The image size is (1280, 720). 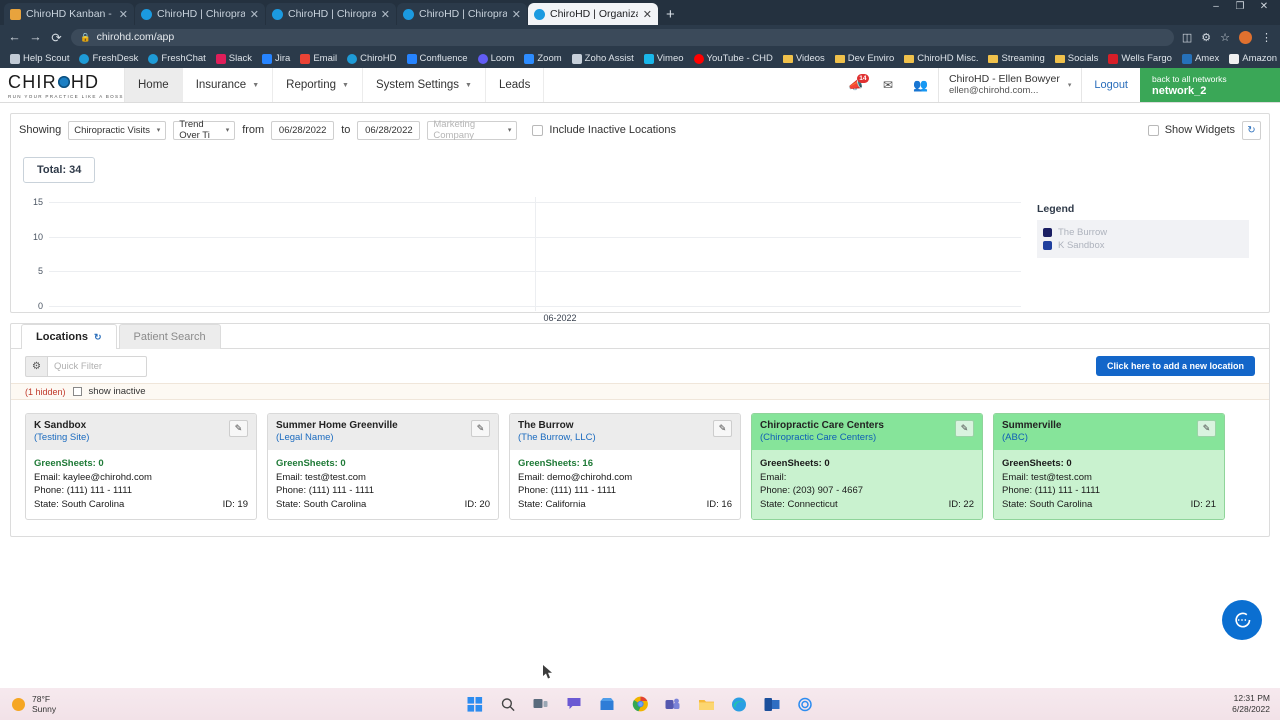 What do you see at coordinates (941, 58) in the screenshot?
I see `bookmark-folder: ChiroHD Misc.` at bounding box center [941, 58].